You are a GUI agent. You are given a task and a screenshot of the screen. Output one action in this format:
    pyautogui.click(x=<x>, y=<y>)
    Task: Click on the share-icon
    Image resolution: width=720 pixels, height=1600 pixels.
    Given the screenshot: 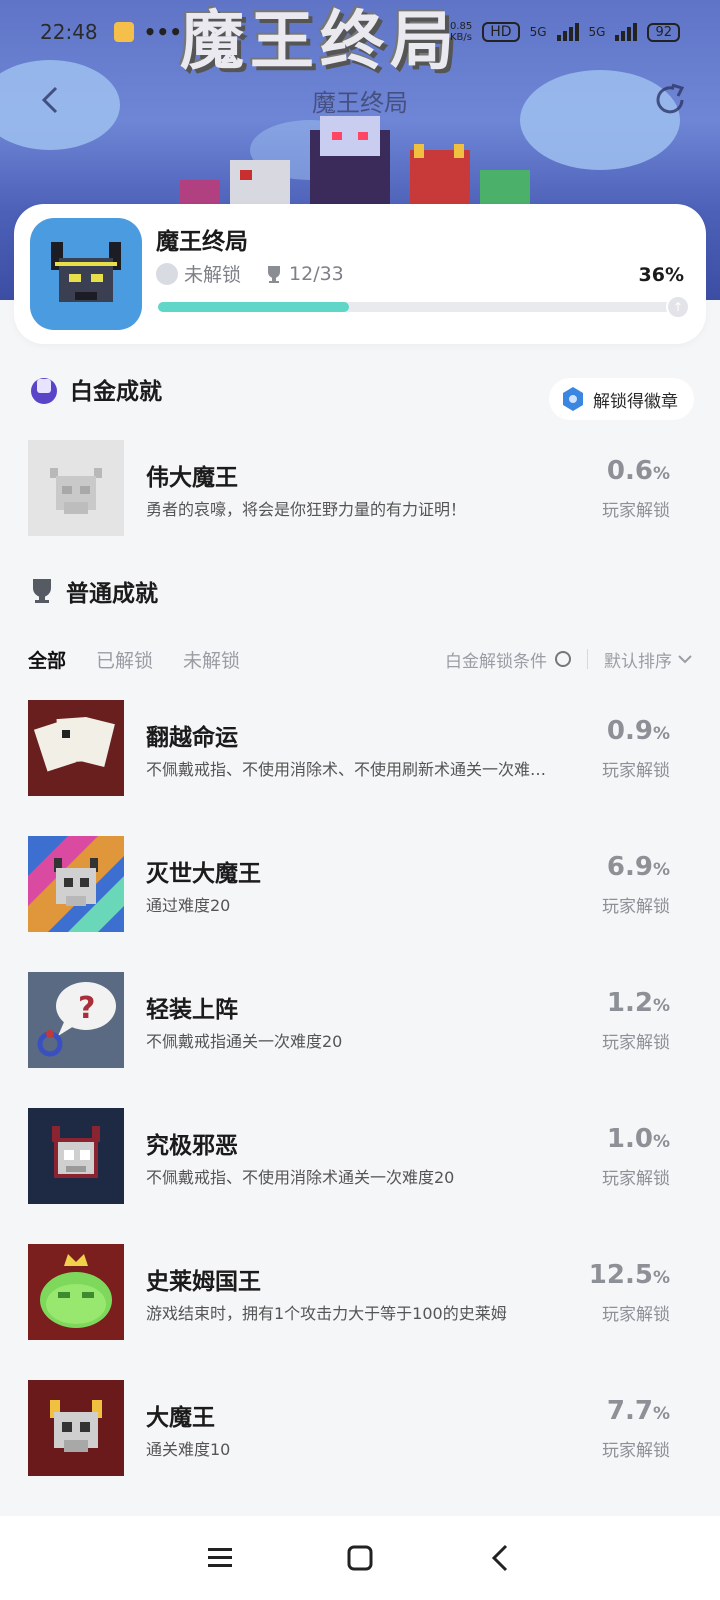 What is the action you would take?
    pyautogui.click(x=670, y=98)
    